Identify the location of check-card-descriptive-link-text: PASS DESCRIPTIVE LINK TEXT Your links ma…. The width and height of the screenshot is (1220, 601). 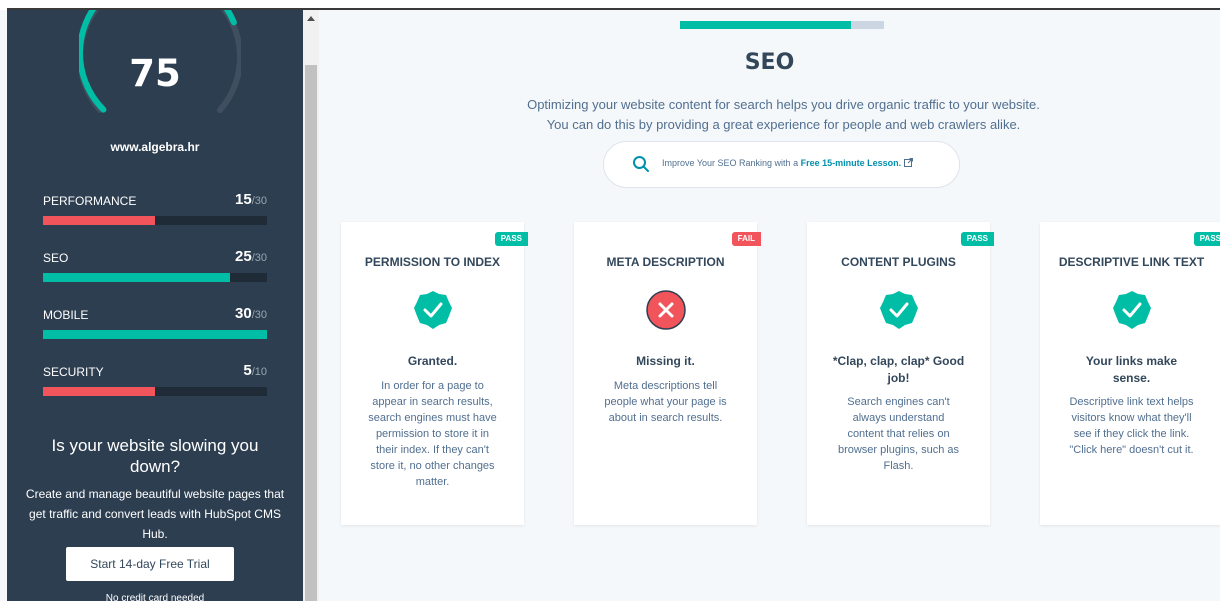
(1130, 373).